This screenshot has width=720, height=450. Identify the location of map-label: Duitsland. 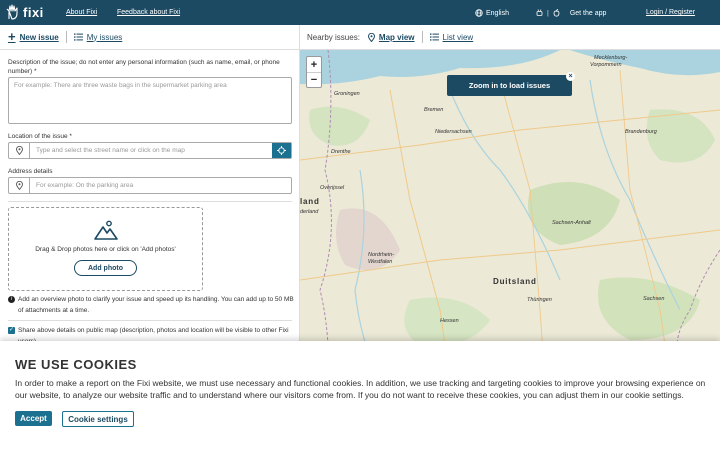
(515, 281).